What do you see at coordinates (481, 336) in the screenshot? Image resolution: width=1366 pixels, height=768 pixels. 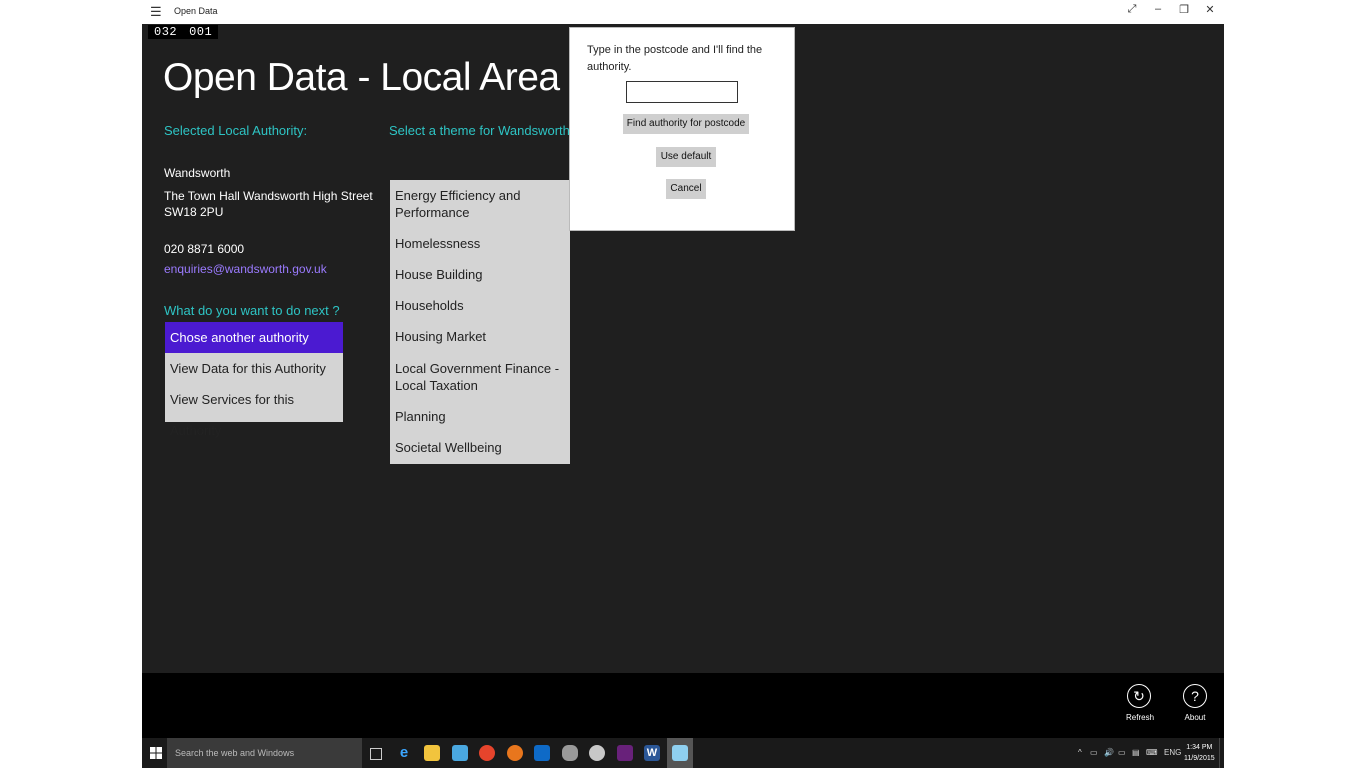 I see `theme-item-housing-market: Housing Market` at bounding box center [481, 336].